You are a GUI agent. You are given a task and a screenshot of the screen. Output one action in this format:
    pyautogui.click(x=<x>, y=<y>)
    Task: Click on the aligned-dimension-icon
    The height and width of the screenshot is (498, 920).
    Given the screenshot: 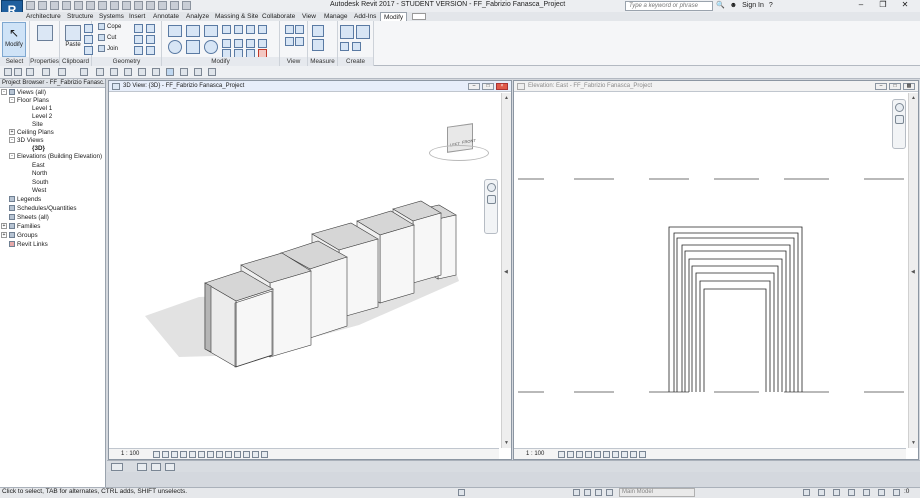 What is the action you would take?
    pyautogui.click(x=318, y=45)
    